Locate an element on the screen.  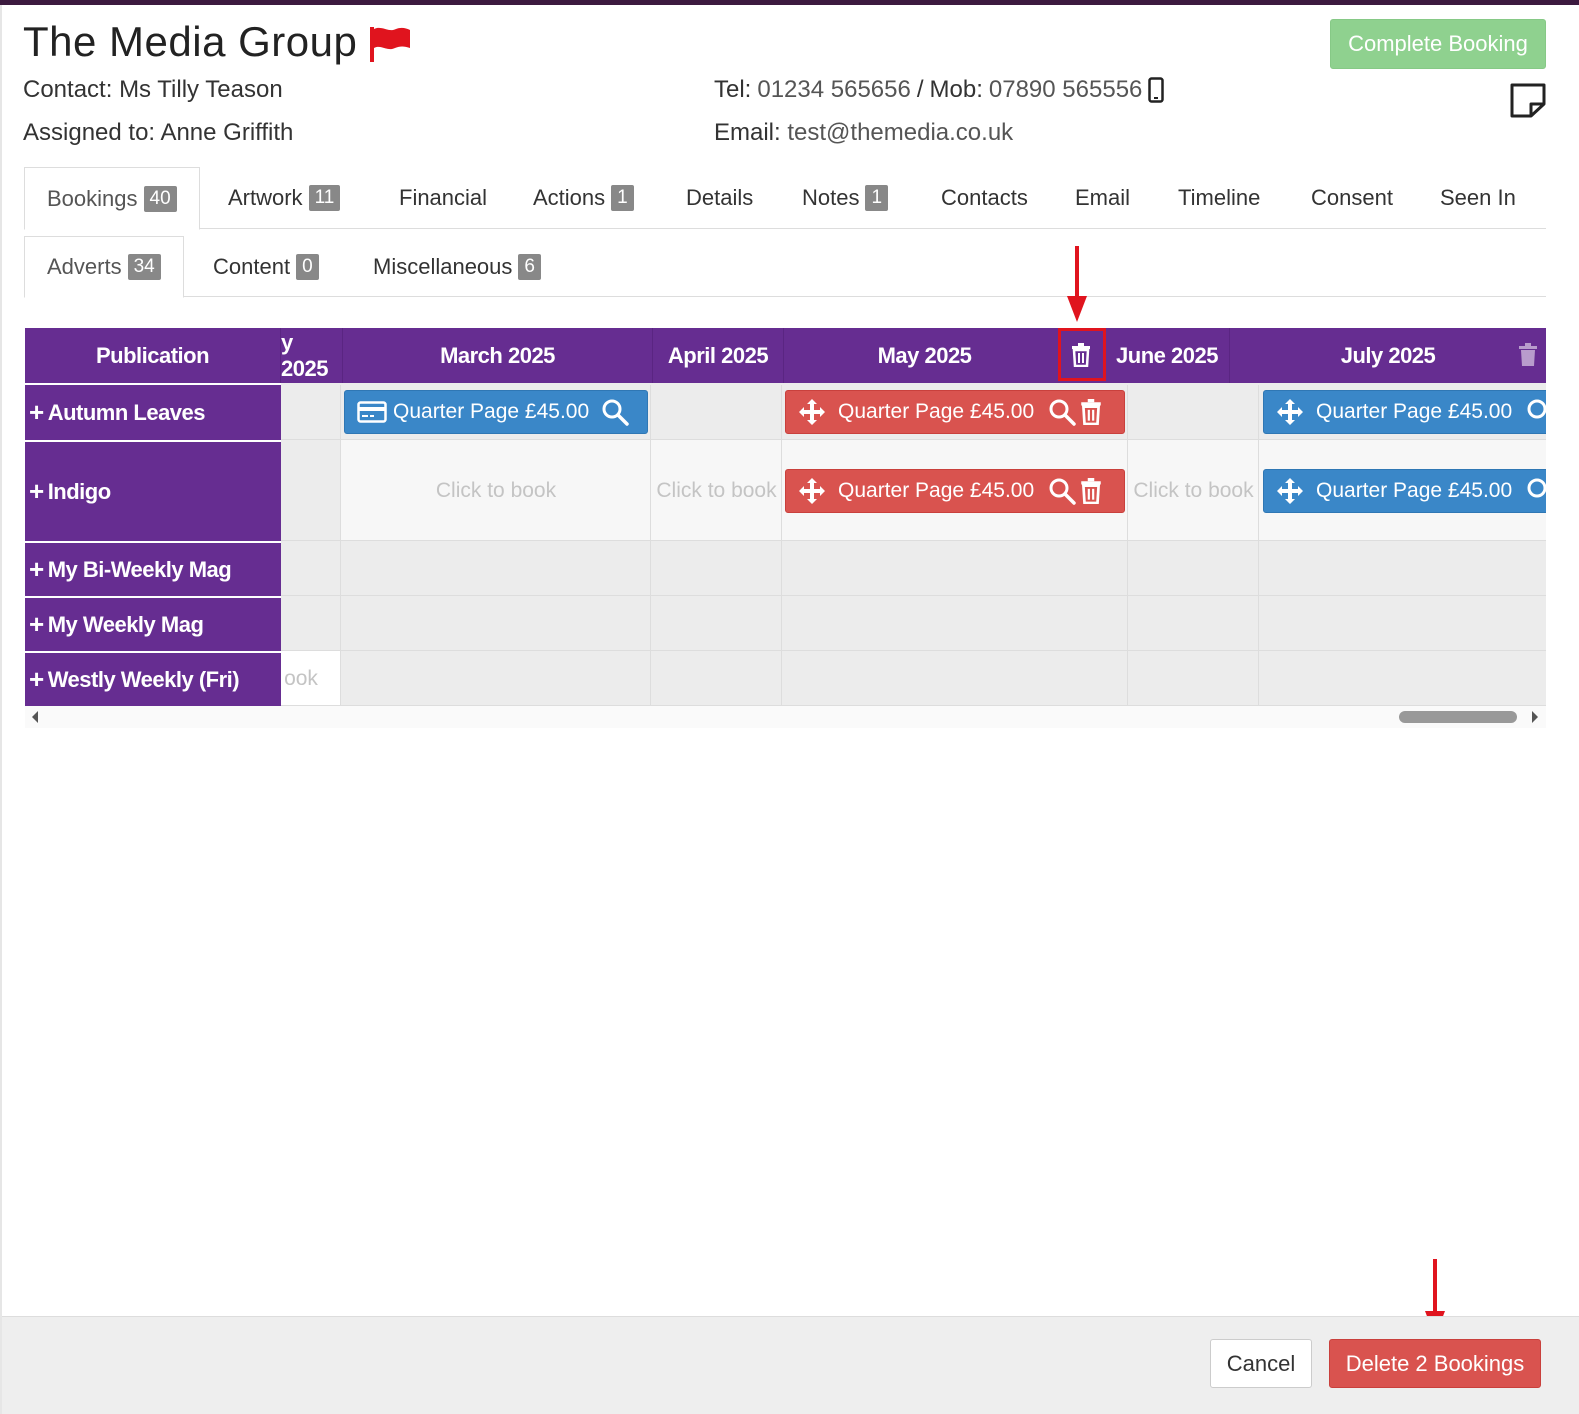
sticky-note-icon is located at coordinates (1528, 100).